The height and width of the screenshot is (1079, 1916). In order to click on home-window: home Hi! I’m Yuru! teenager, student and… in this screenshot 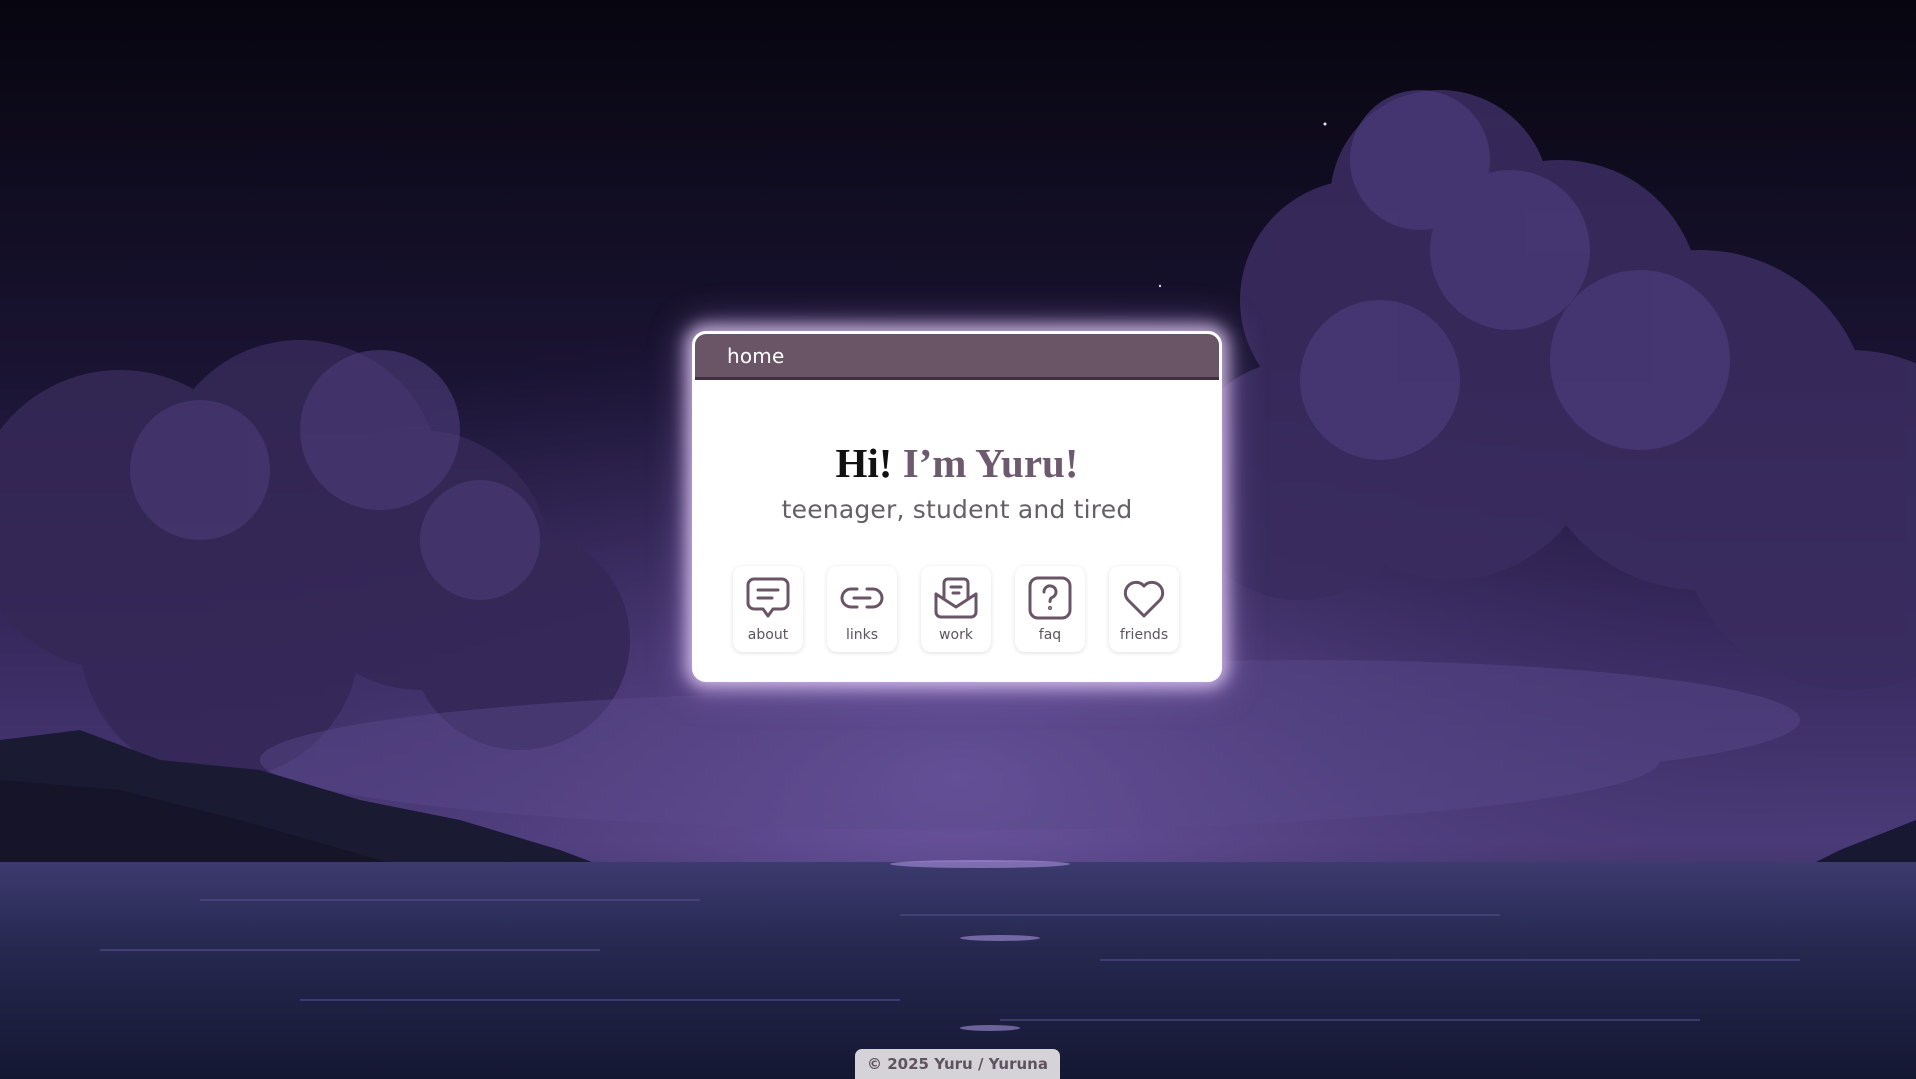, I will do `click(957, 506)`.